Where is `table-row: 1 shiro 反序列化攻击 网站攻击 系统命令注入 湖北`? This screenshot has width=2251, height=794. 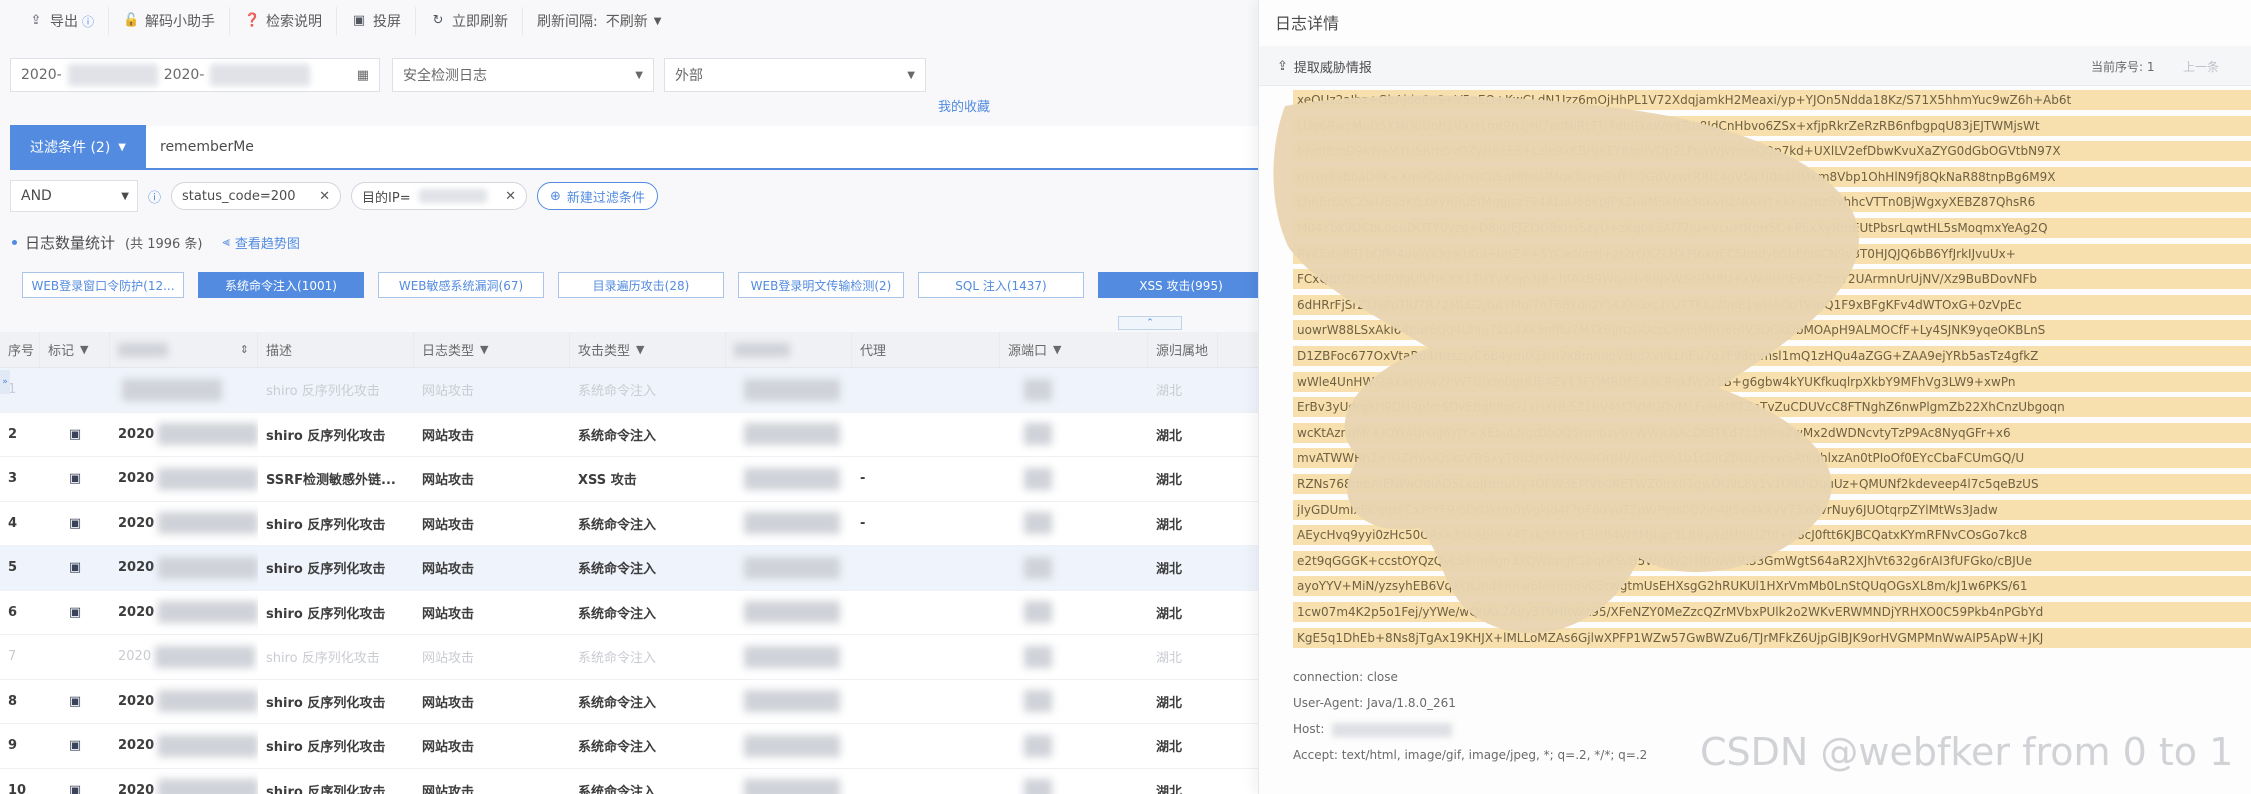 table-row: 1 shiro 反序列化攻击 网站攻击 系统命令注入 湖北 is located at coordinates (629, 390).